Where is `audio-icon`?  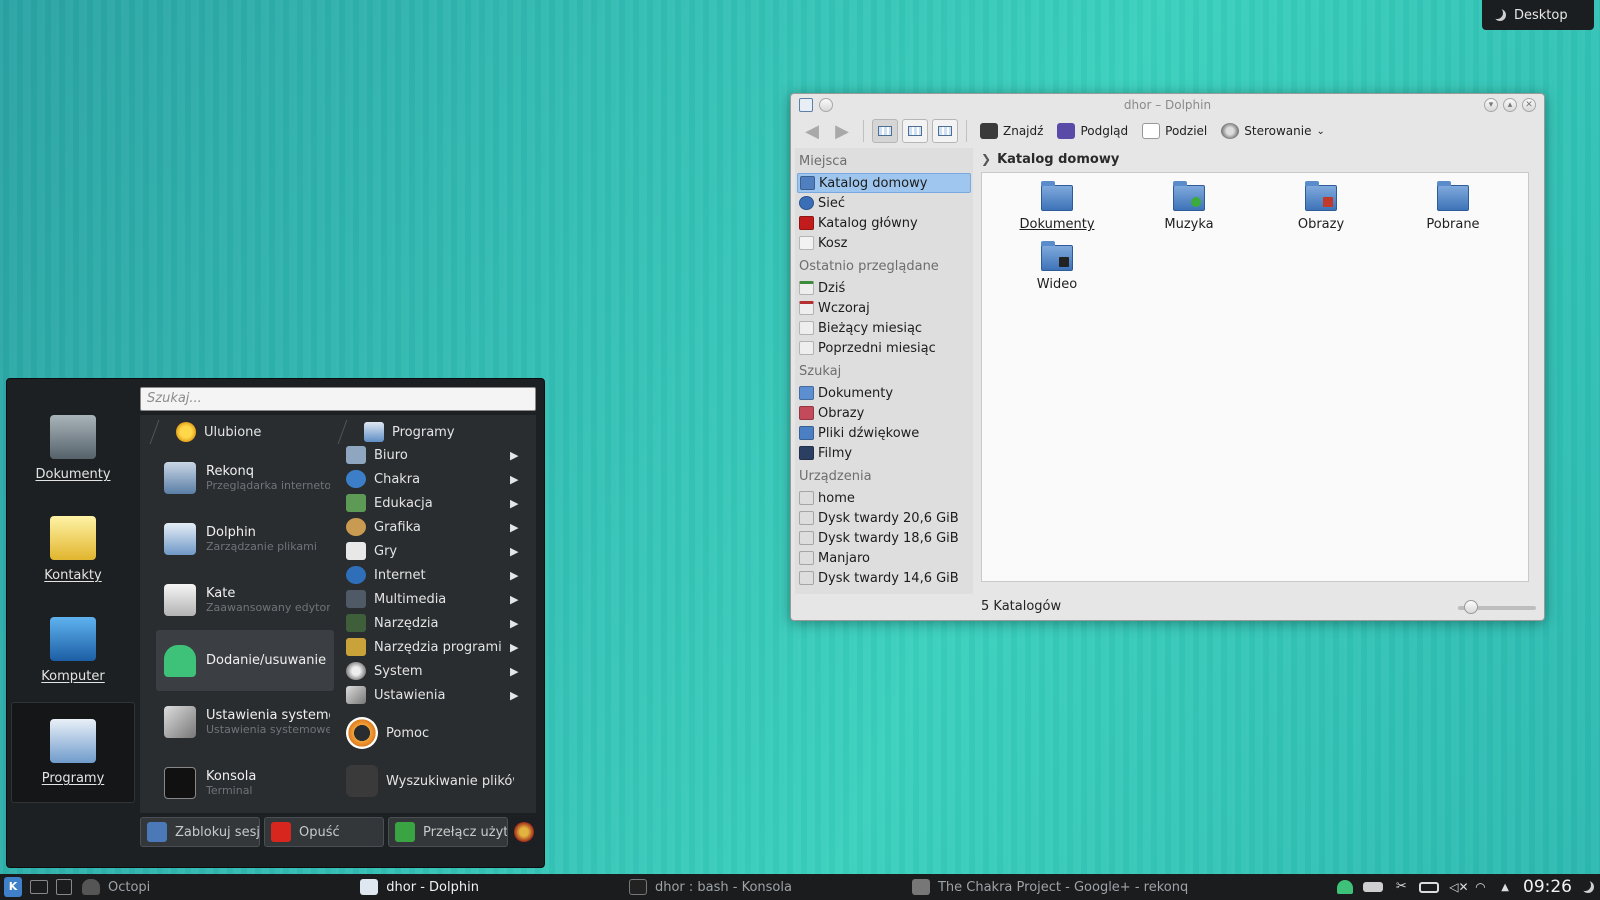
audio-icon is located at coordinates (806, 433).